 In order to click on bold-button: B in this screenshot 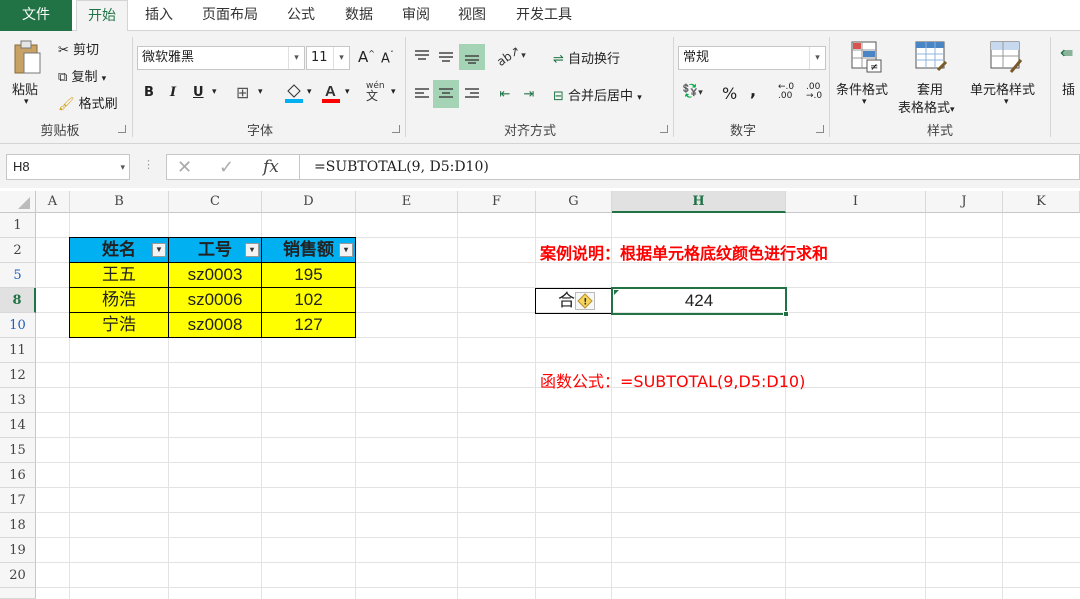, I will do `click(149, 92)`.